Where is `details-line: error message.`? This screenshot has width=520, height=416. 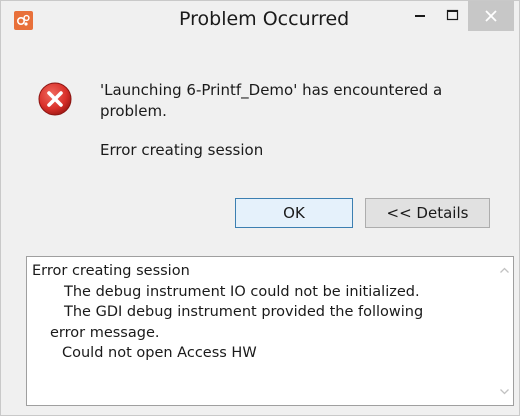 details-line: error message. is located at coordinates (105, 332).